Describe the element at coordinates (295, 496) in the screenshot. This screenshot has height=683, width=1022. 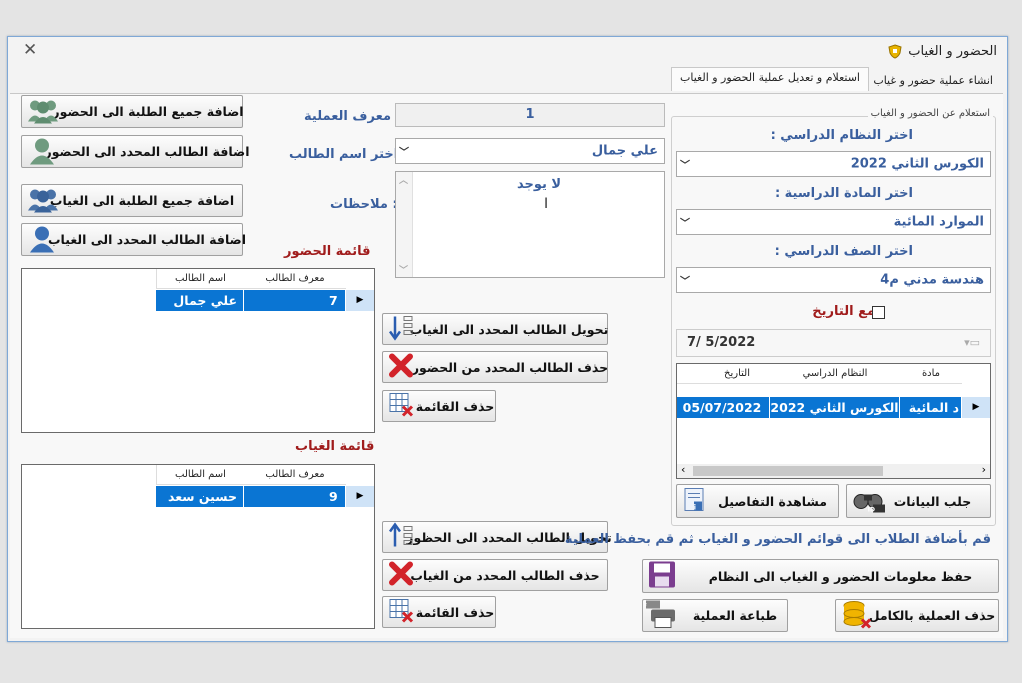
I see `absence-cell-id: 9` at that location.